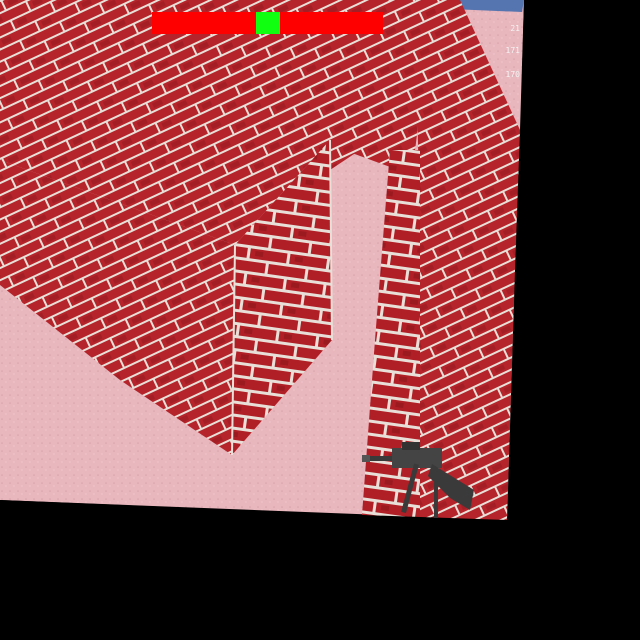 Image resolution: width=640 pixels, height=640 pixels. Describe the element at coordinates (422, 480) in the screenshot. I see `rifle-icon` at that location.